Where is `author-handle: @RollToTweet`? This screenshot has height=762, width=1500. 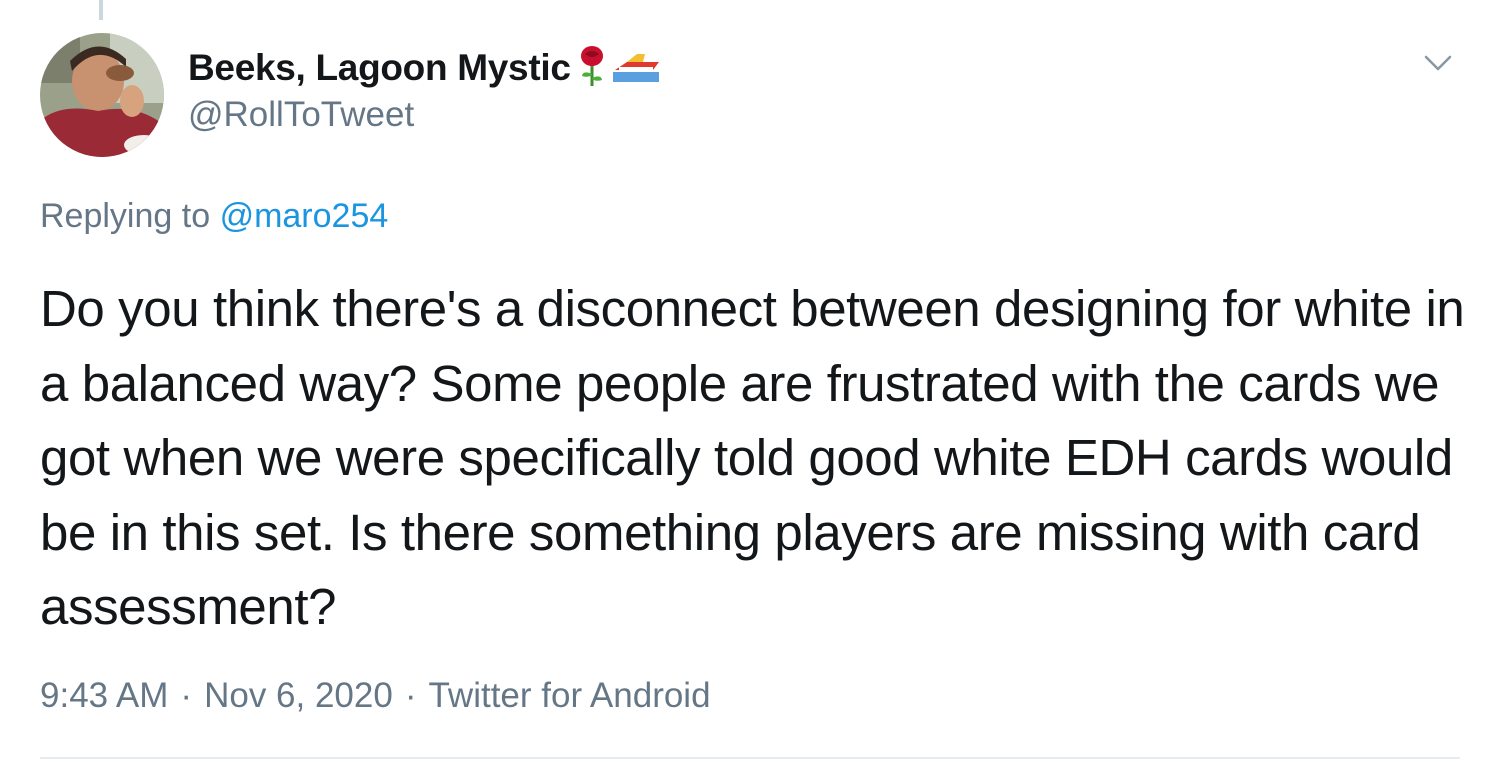
author-handle: @RollToTweet is located at coordinates (301, 115).